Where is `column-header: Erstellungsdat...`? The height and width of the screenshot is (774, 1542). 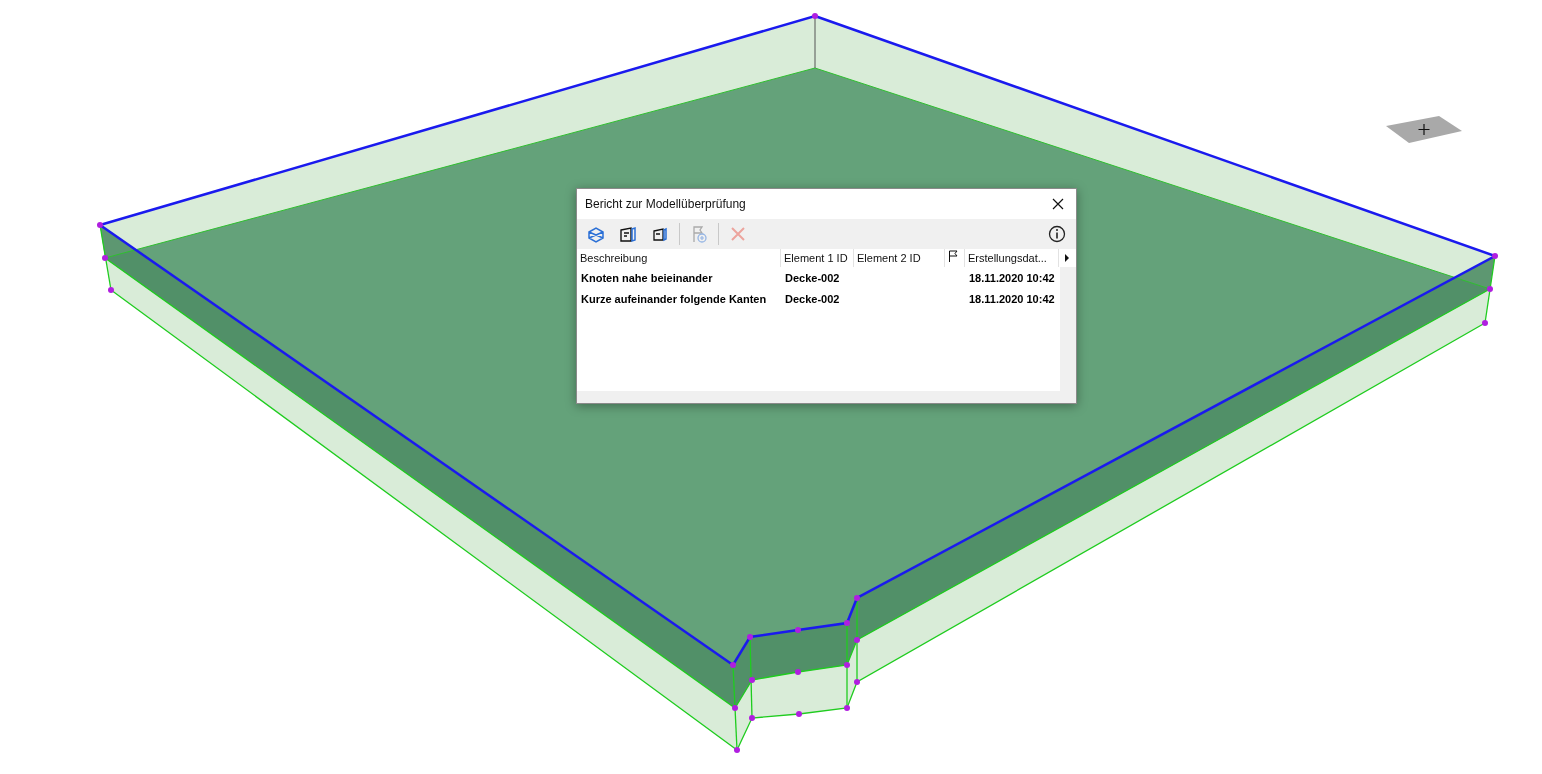 column-header: Erstellungsdat... is located at coordinates (1012, 258).